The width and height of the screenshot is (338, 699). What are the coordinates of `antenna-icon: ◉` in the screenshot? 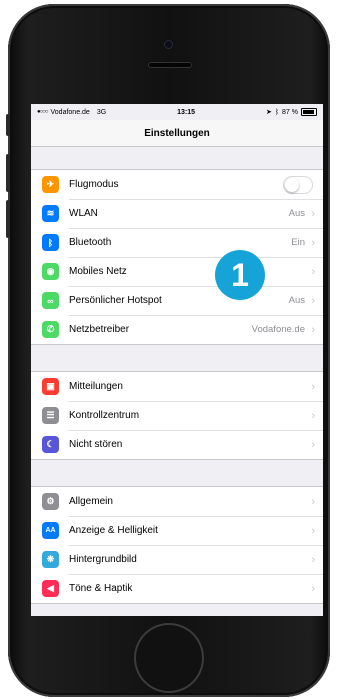 It's located at (50, 271).